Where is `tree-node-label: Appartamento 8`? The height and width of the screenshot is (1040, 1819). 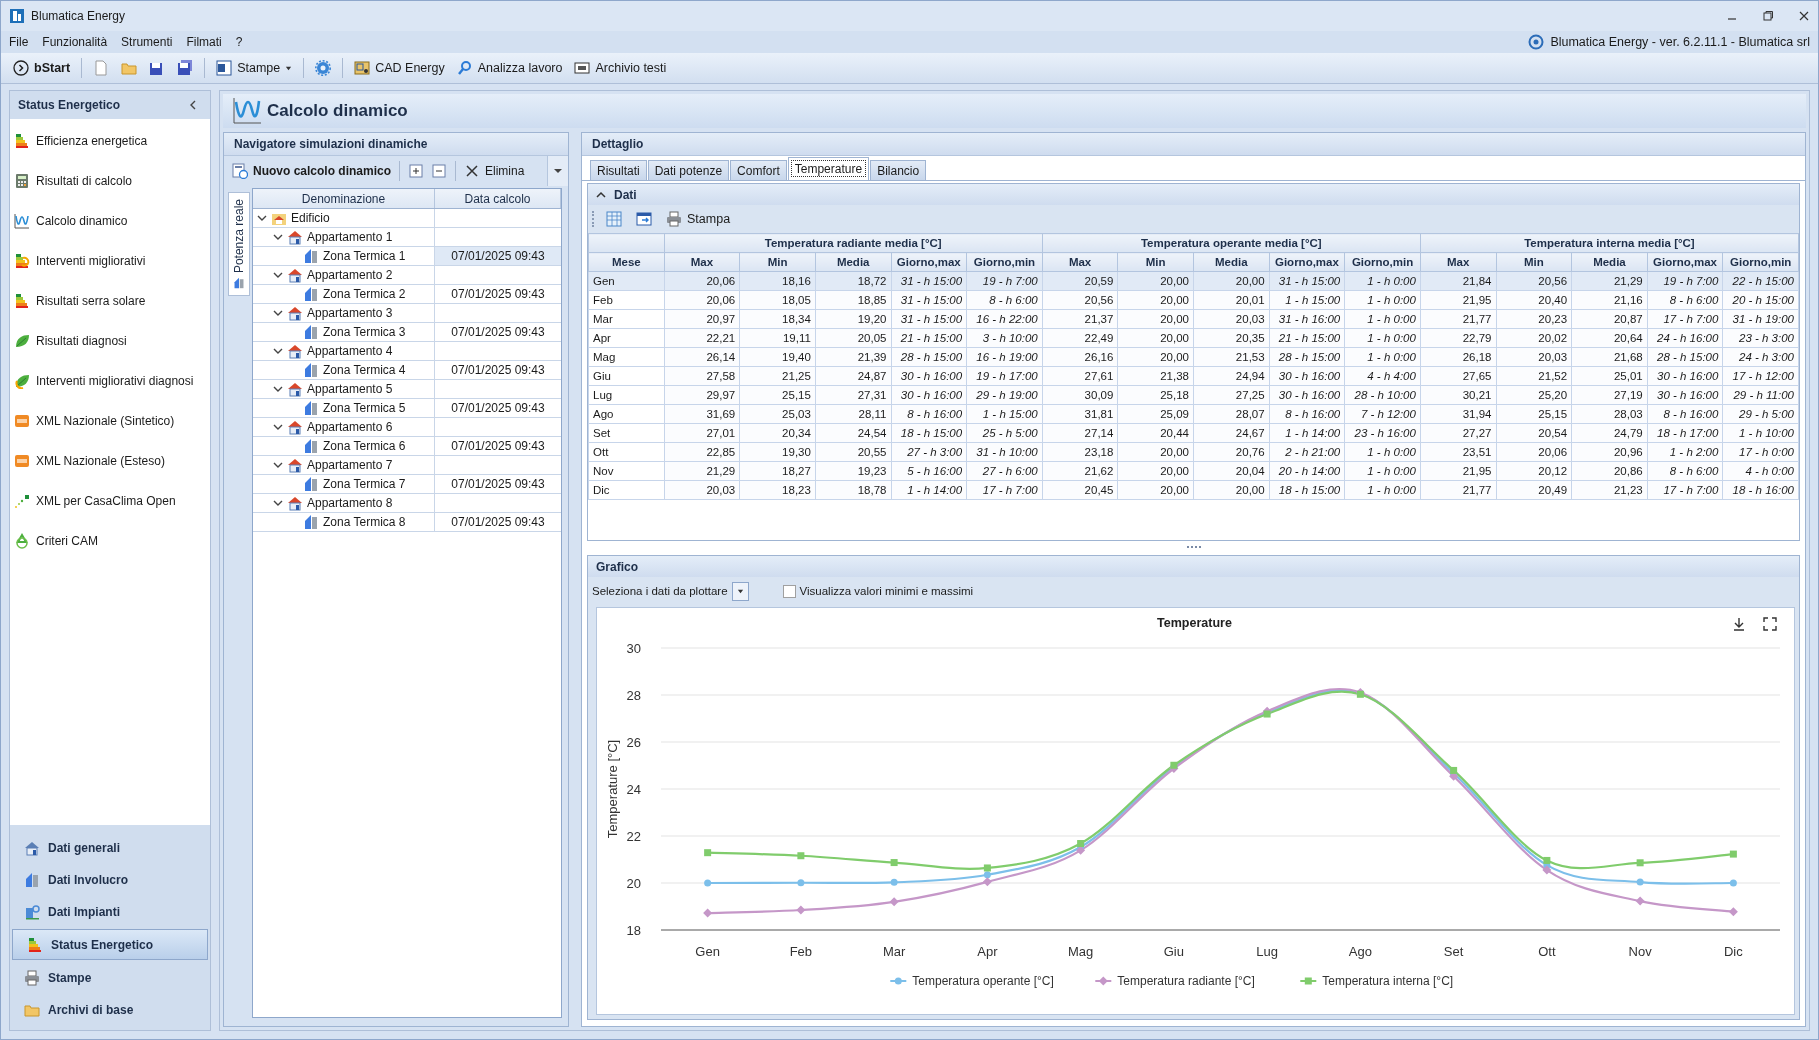
tree-node-label: Appartamento 8 is located at coordinates (350, 503).